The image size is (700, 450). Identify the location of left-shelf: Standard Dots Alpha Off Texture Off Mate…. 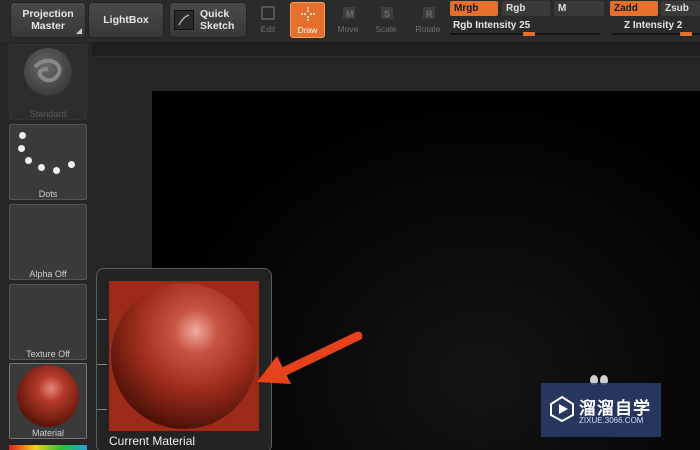
(46, 246).